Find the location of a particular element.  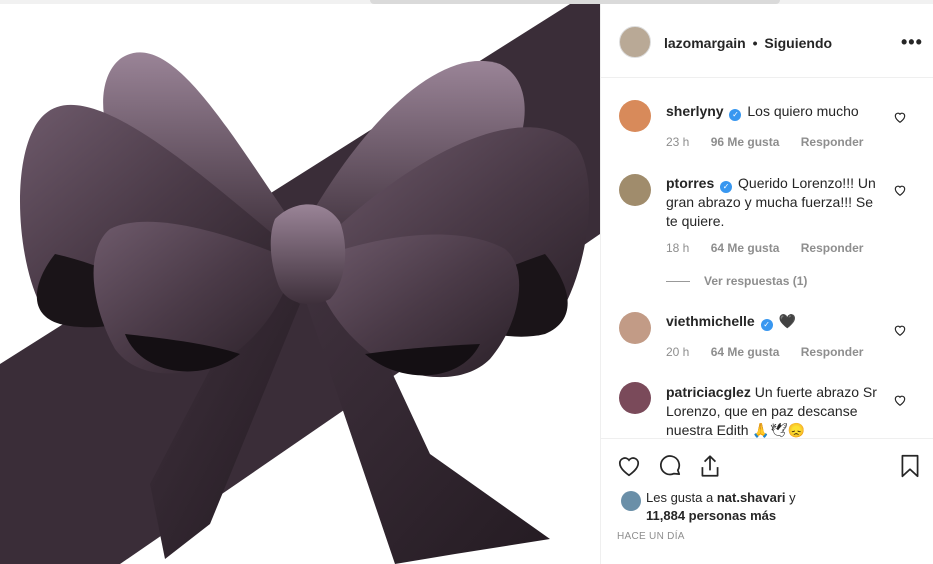

replies-line is located at coordinates (678, 282).